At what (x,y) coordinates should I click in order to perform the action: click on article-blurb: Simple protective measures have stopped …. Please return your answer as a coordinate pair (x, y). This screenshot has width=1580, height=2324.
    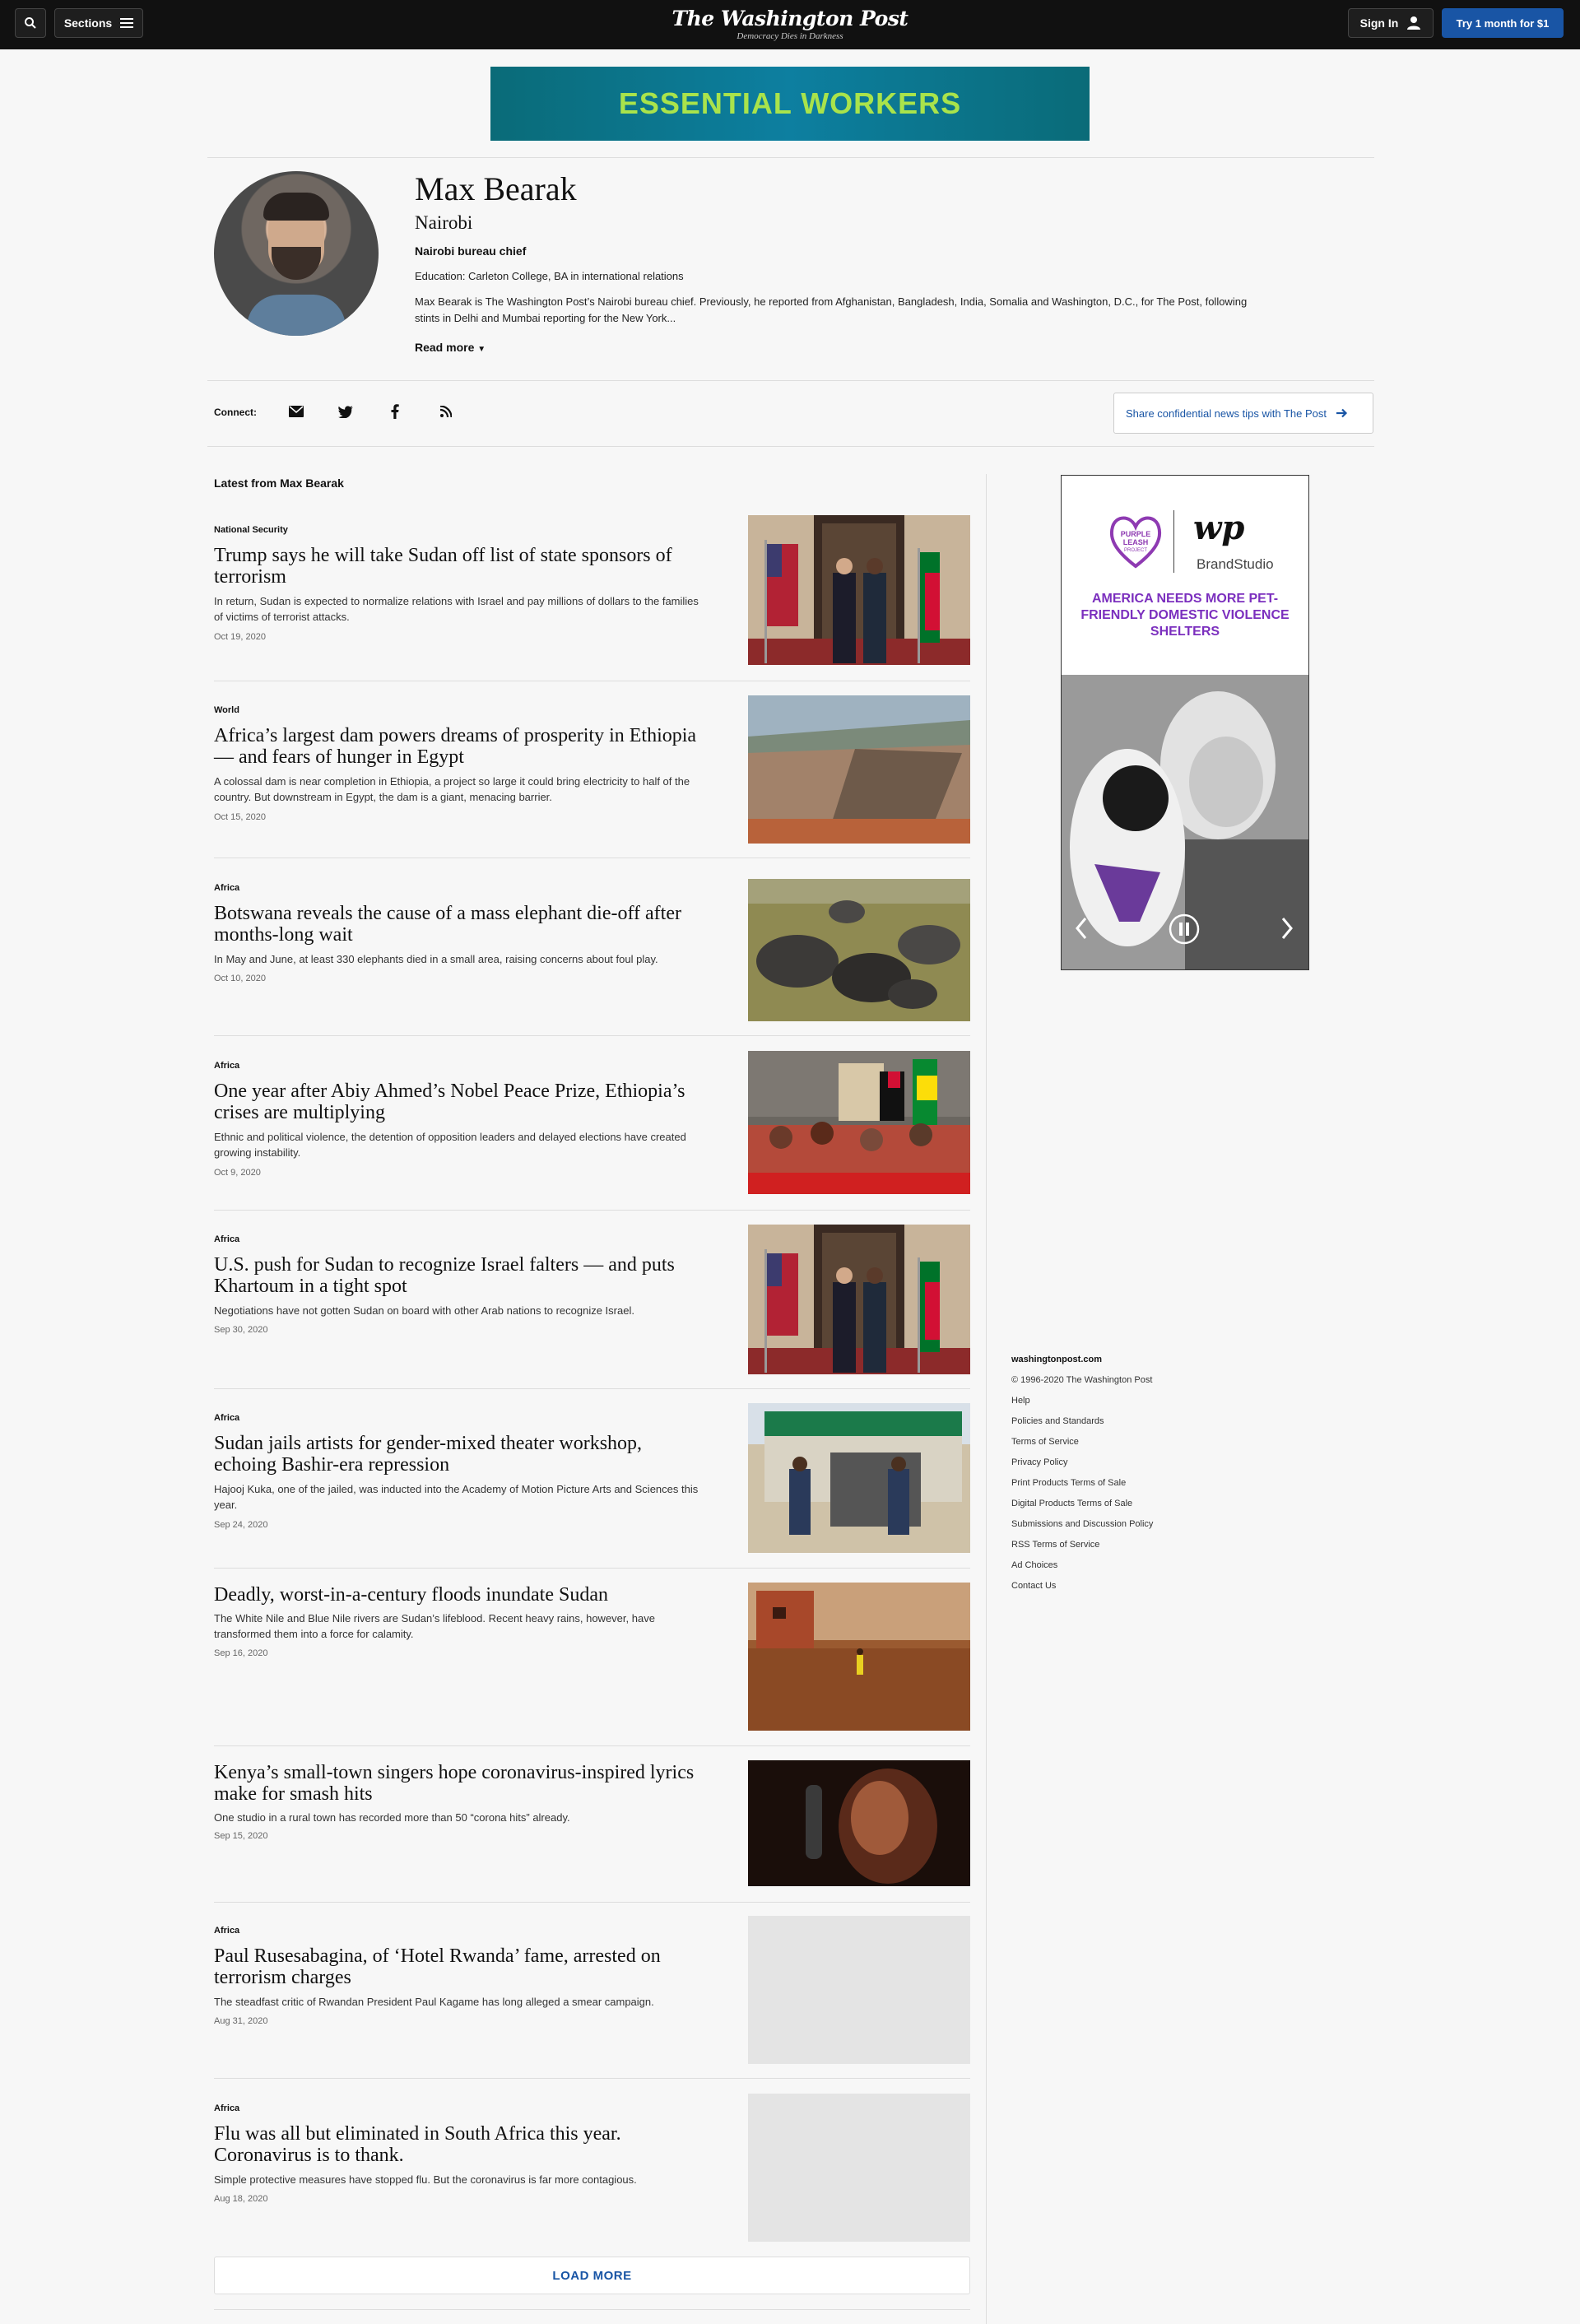
    Looking at the image, I should click on (425, 2179).